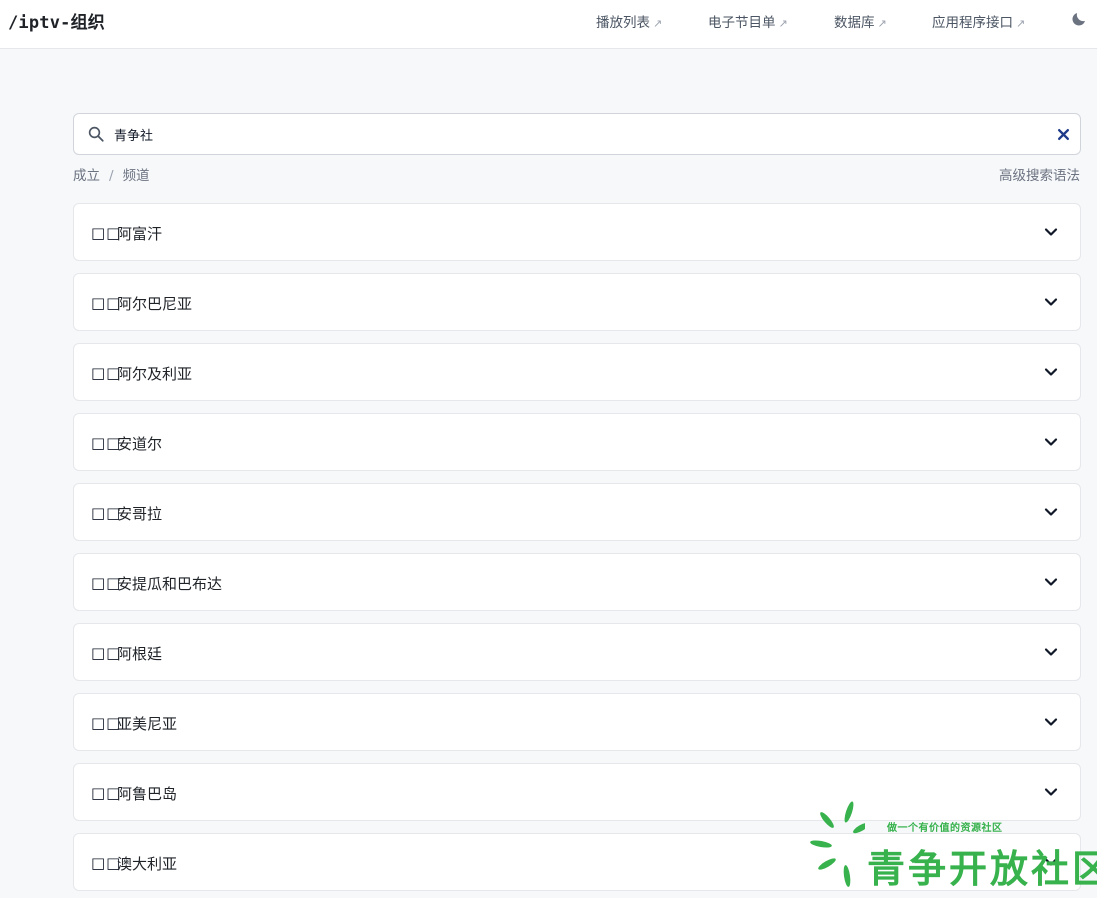 The height and width of the screenshot is (898, 1097). I want to click on country-name: 安提瓜和巴布达, so click(170, 584).